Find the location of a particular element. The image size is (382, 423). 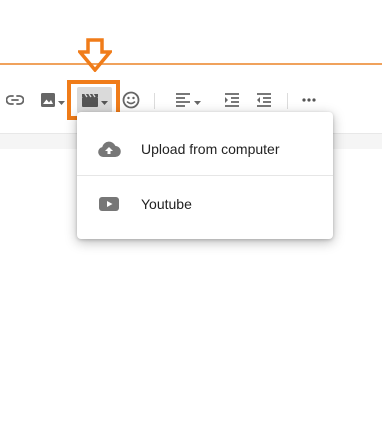

link-icon is located at coordinates (15, 100).